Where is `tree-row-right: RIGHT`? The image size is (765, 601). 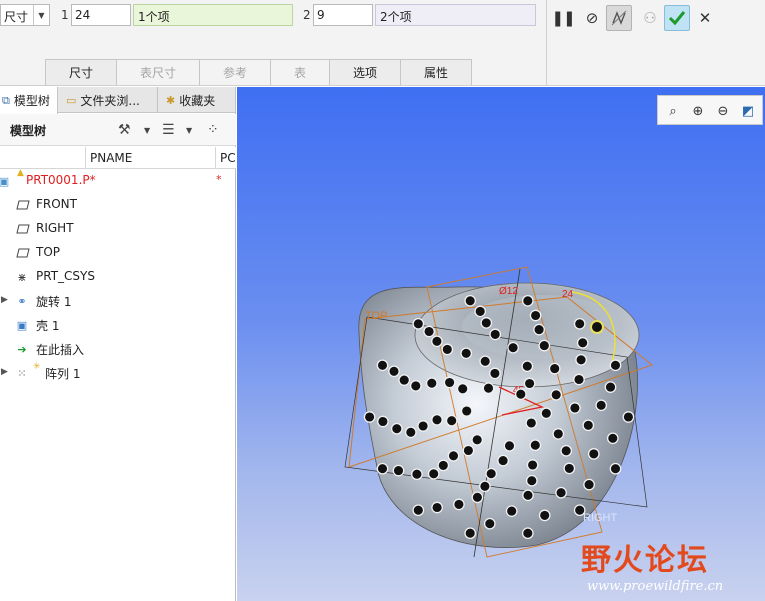 tree-row-right: RIGHT is located at coordinates (118, 229).